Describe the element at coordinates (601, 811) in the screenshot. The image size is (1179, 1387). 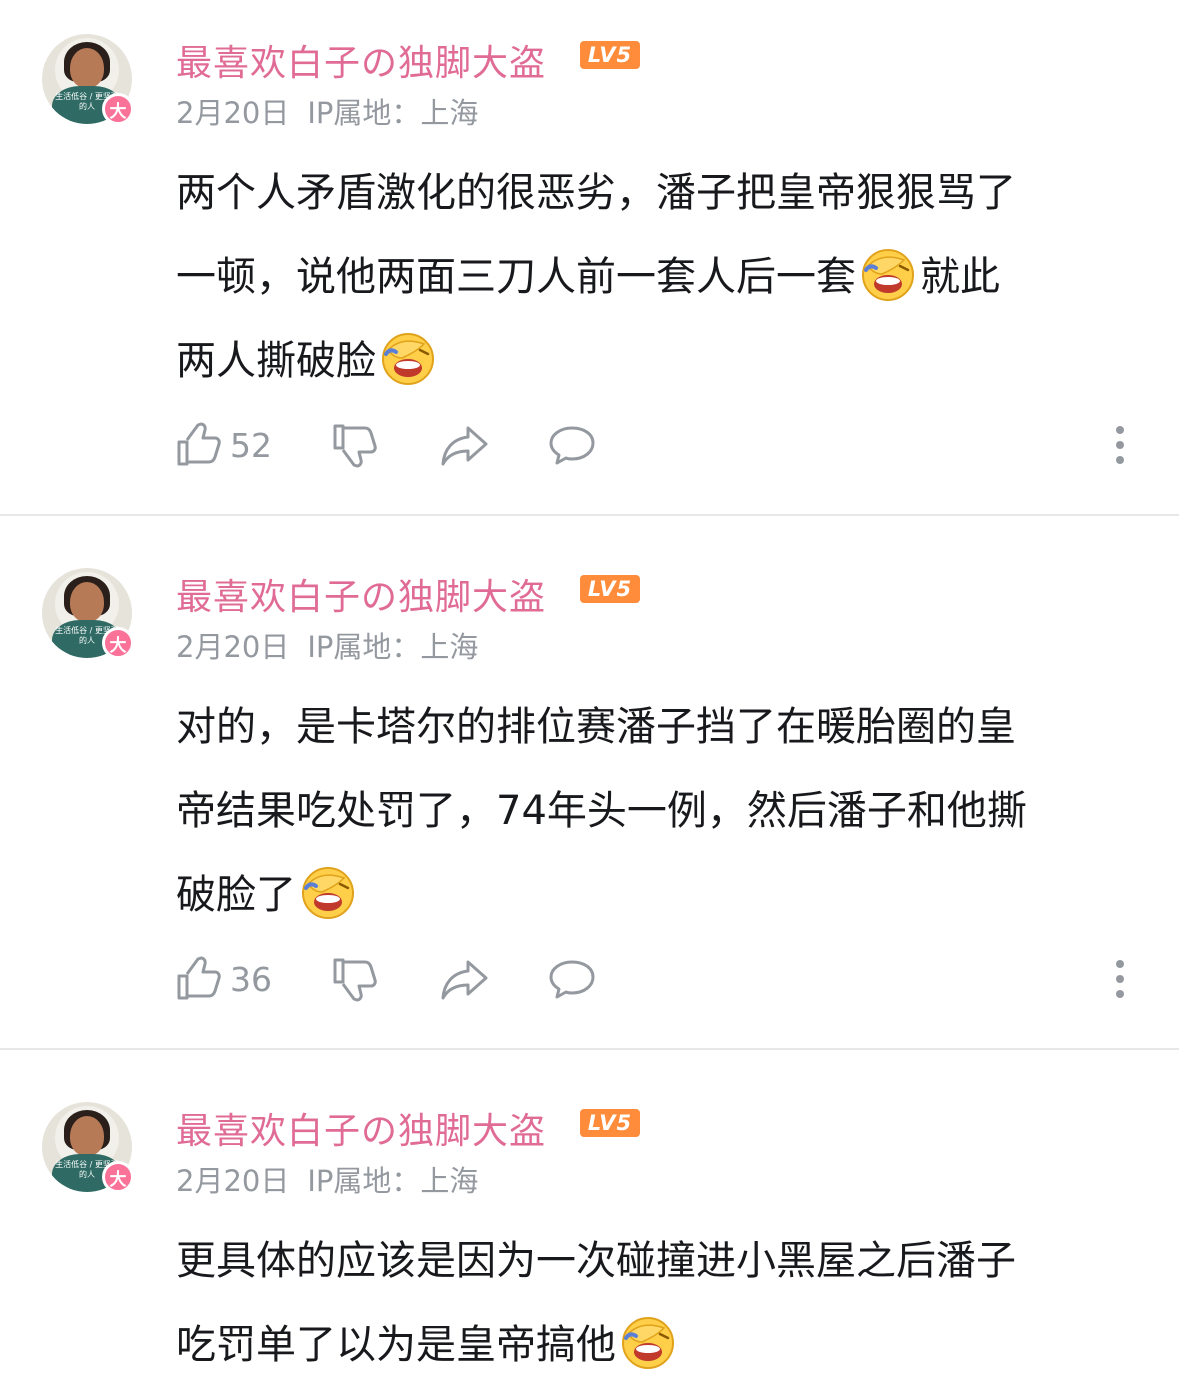
I see `comment-line: 帝结果吃处罚了，74年头一例，然后潘子和他撕` at that location.